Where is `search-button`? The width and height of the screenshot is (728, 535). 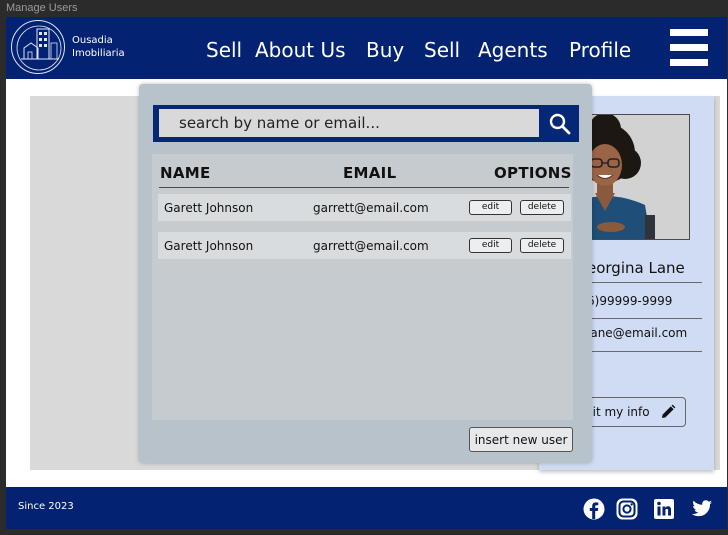 search-button is located at coordinates (559, 123).